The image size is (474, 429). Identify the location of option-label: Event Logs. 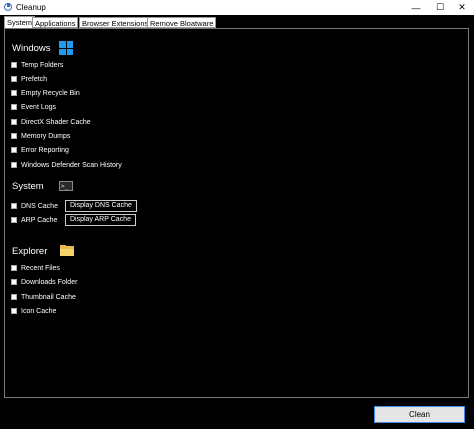
(39, 107).